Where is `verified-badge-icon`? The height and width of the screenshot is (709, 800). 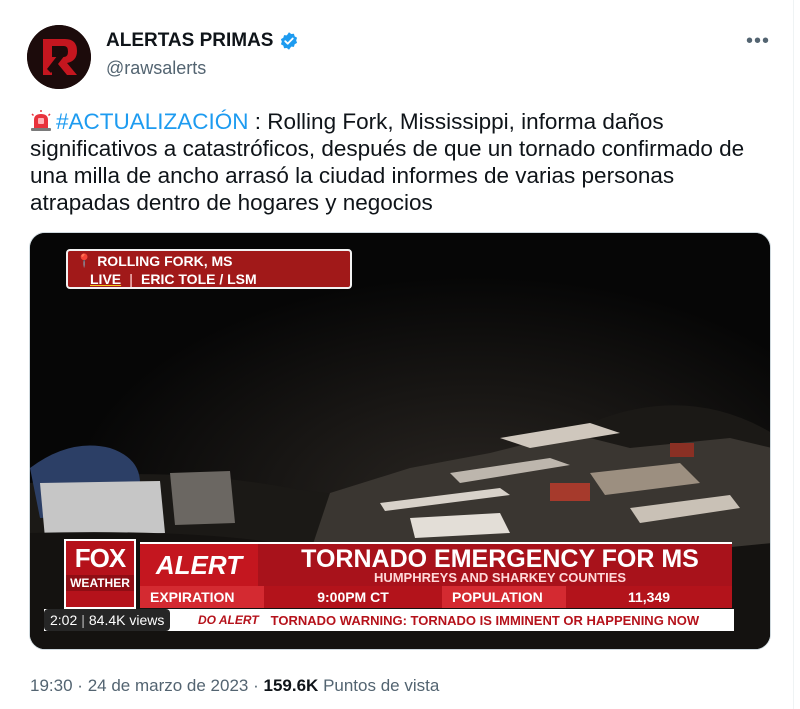
verified-badge-icon is located at coordinates (289, 41).